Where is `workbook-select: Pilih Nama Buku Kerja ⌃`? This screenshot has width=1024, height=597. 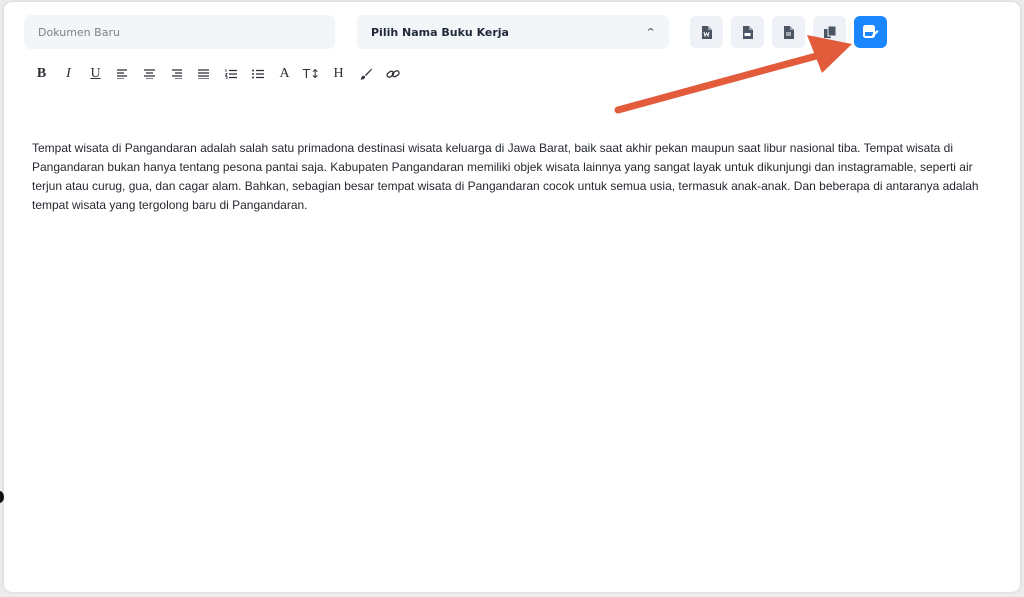 workbook-select: Pilih Nama Buku Kerja ⌃ is located at coordinates (513, 32).